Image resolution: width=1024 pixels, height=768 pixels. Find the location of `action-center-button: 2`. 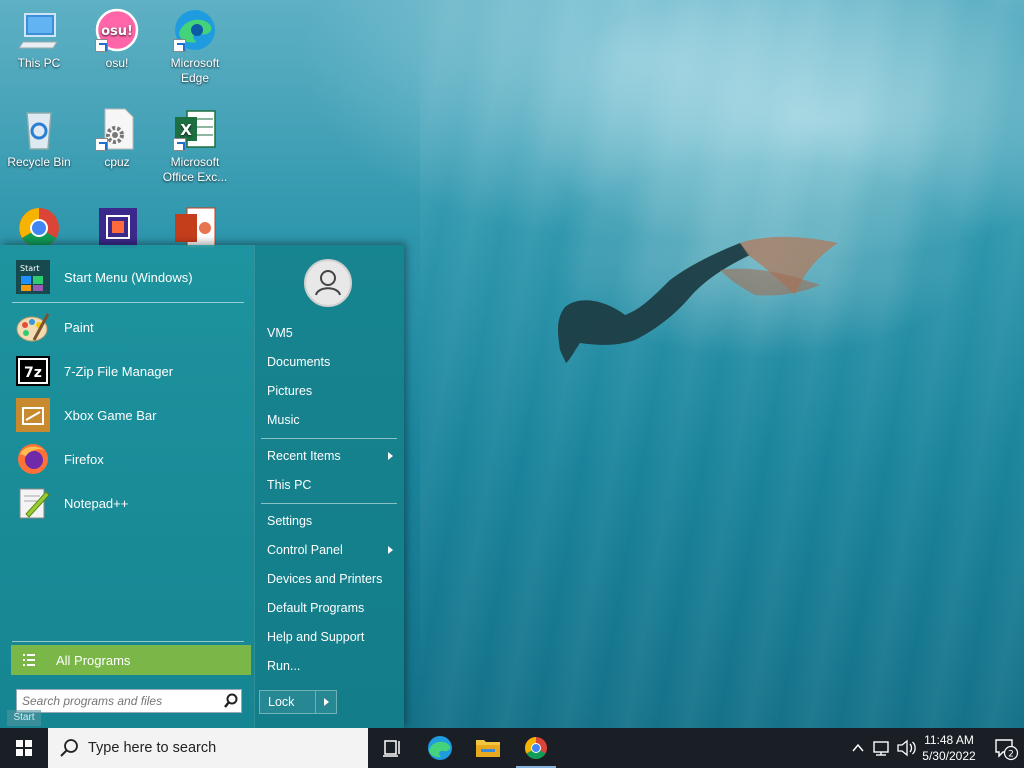

action-center-button: 2 is located at coordinates (1004, 748).